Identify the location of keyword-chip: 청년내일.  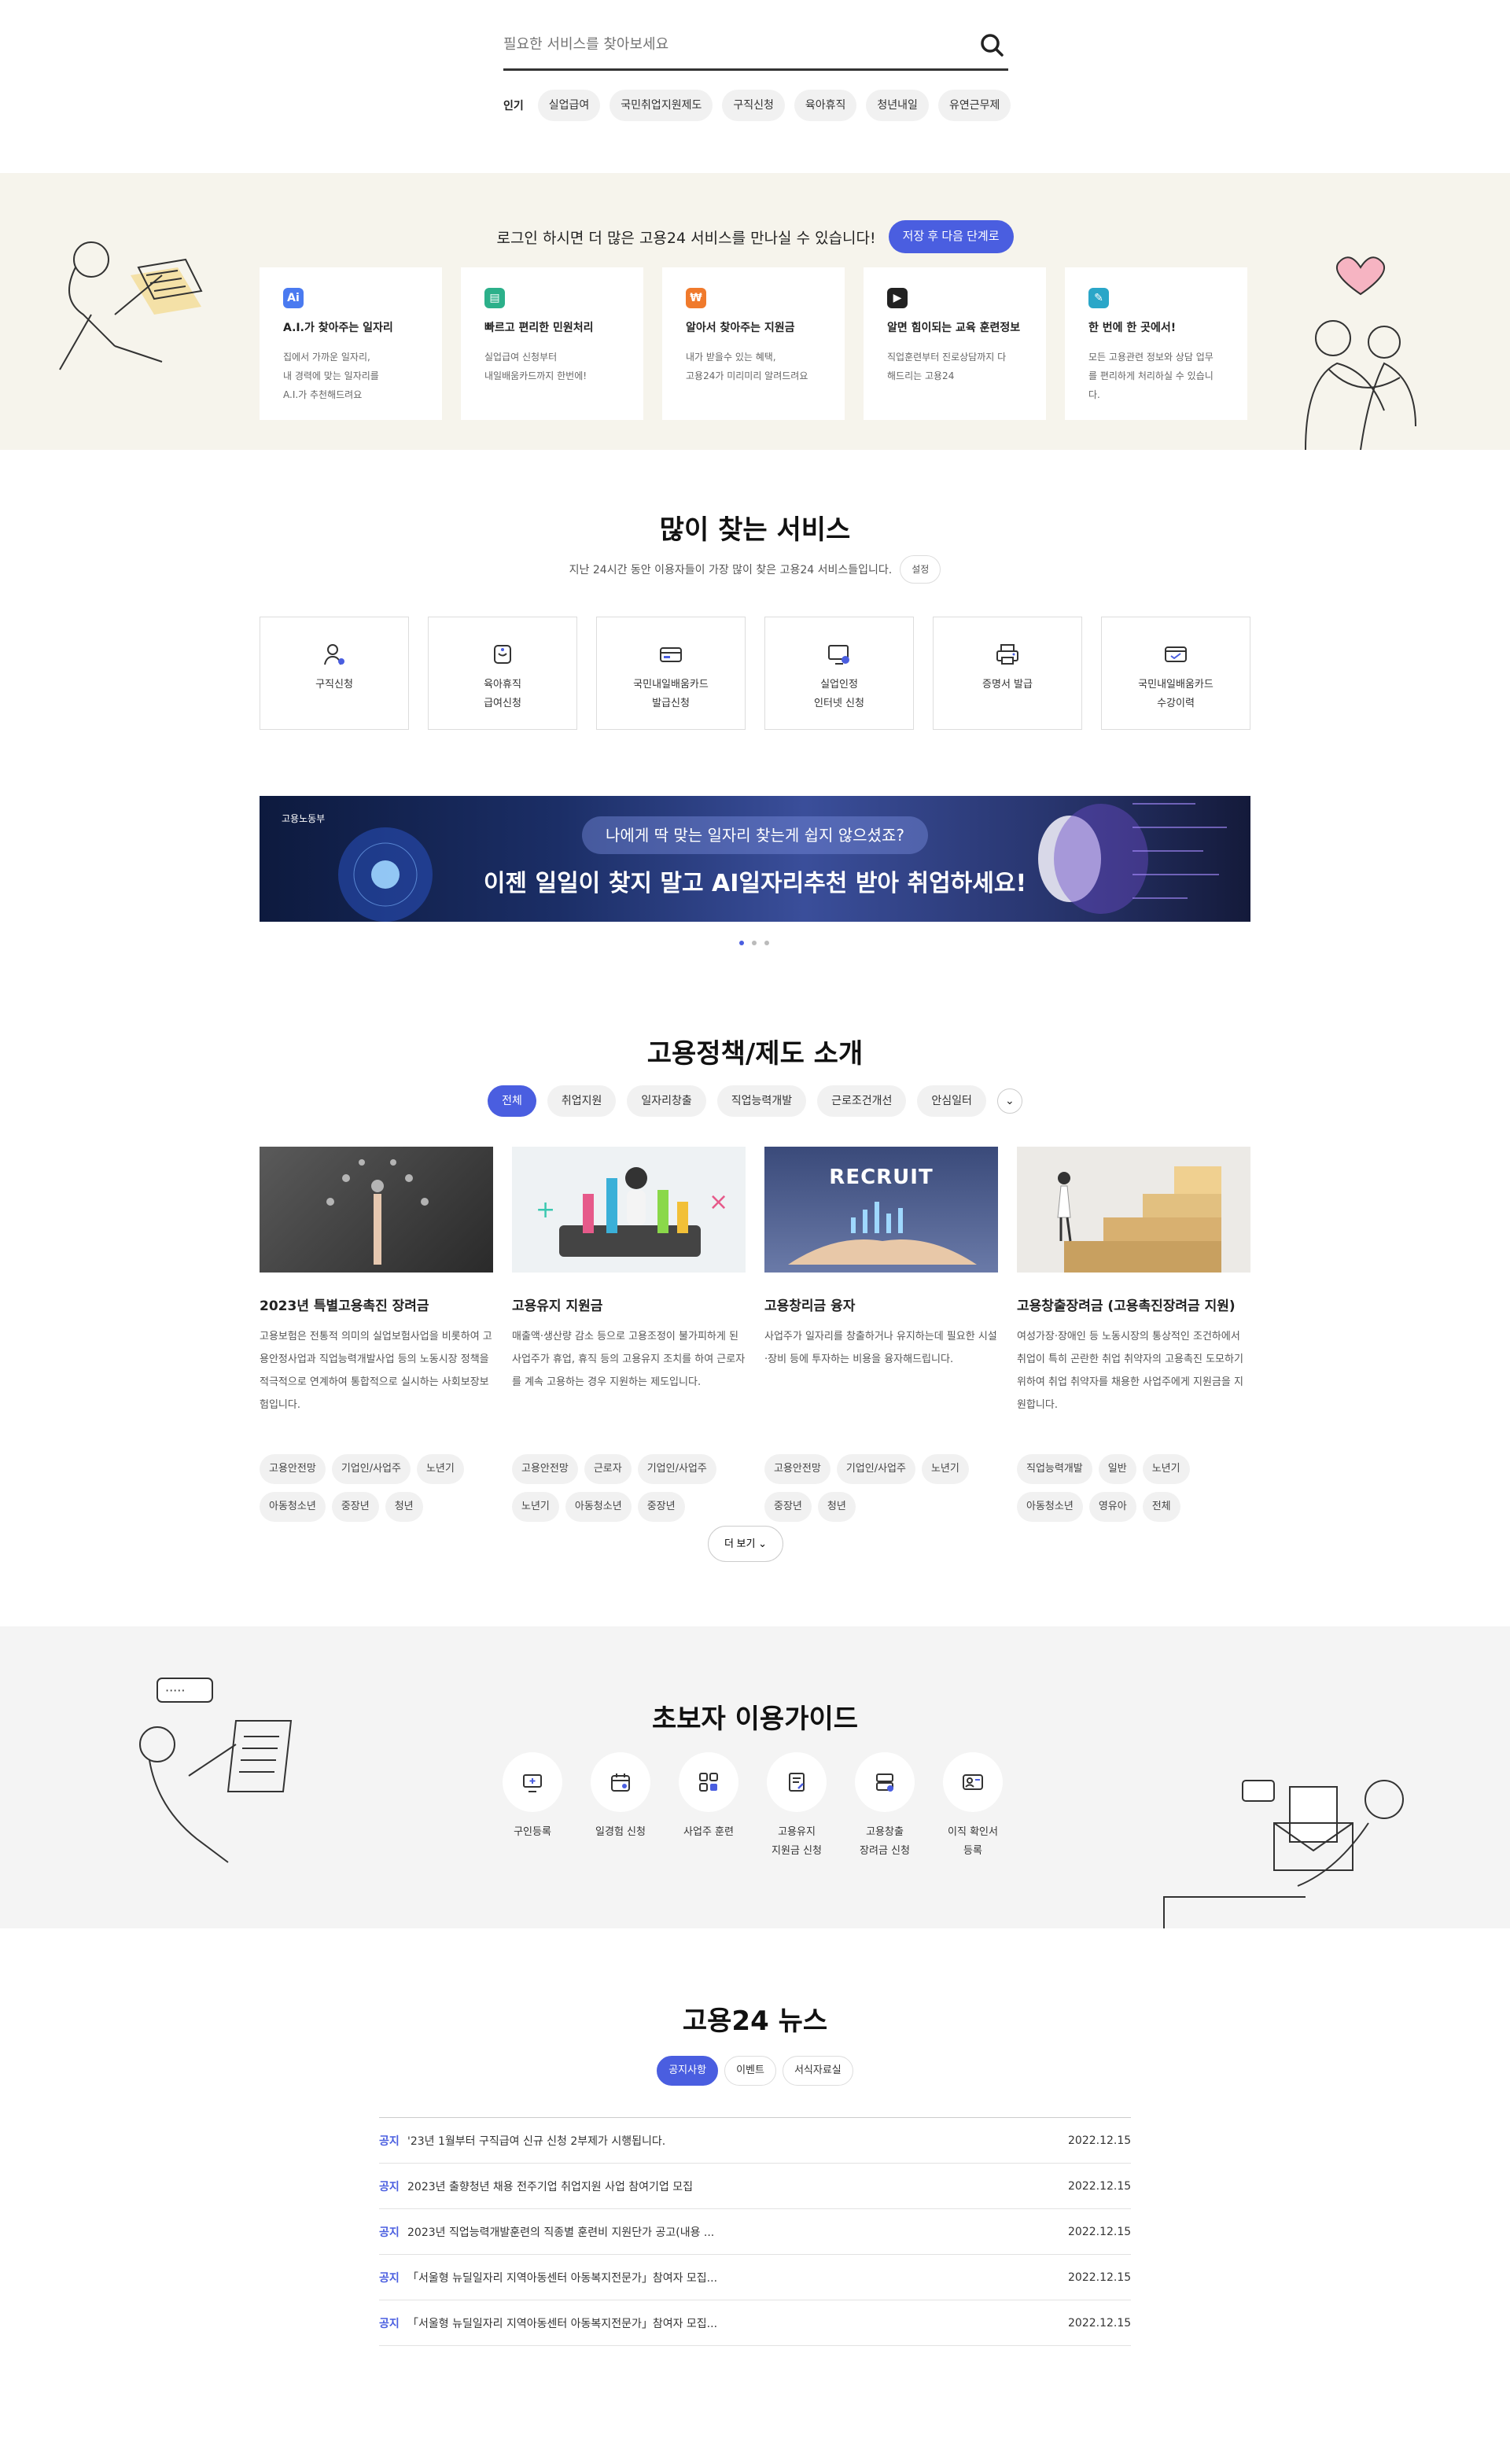
(898, 105).